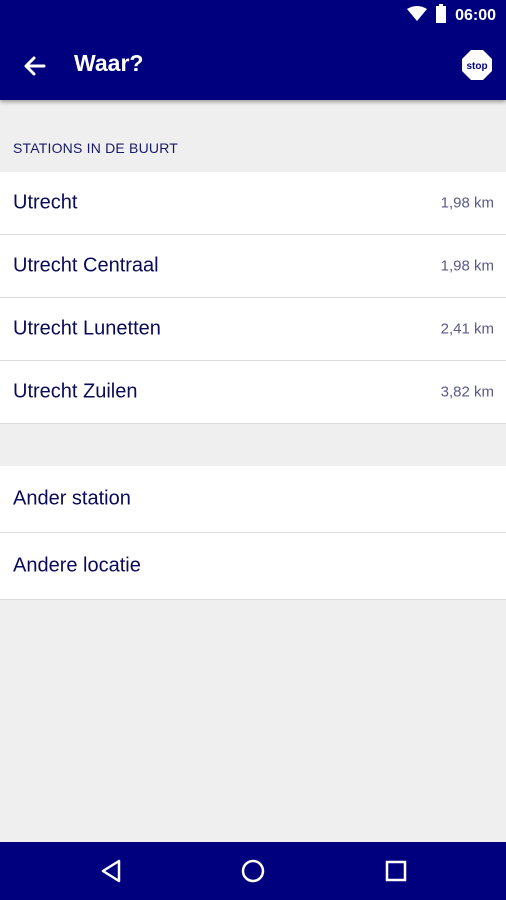 This screenshot has width=506, height=900. I want to click on other-station-option: Ander station, so click(253, 499).